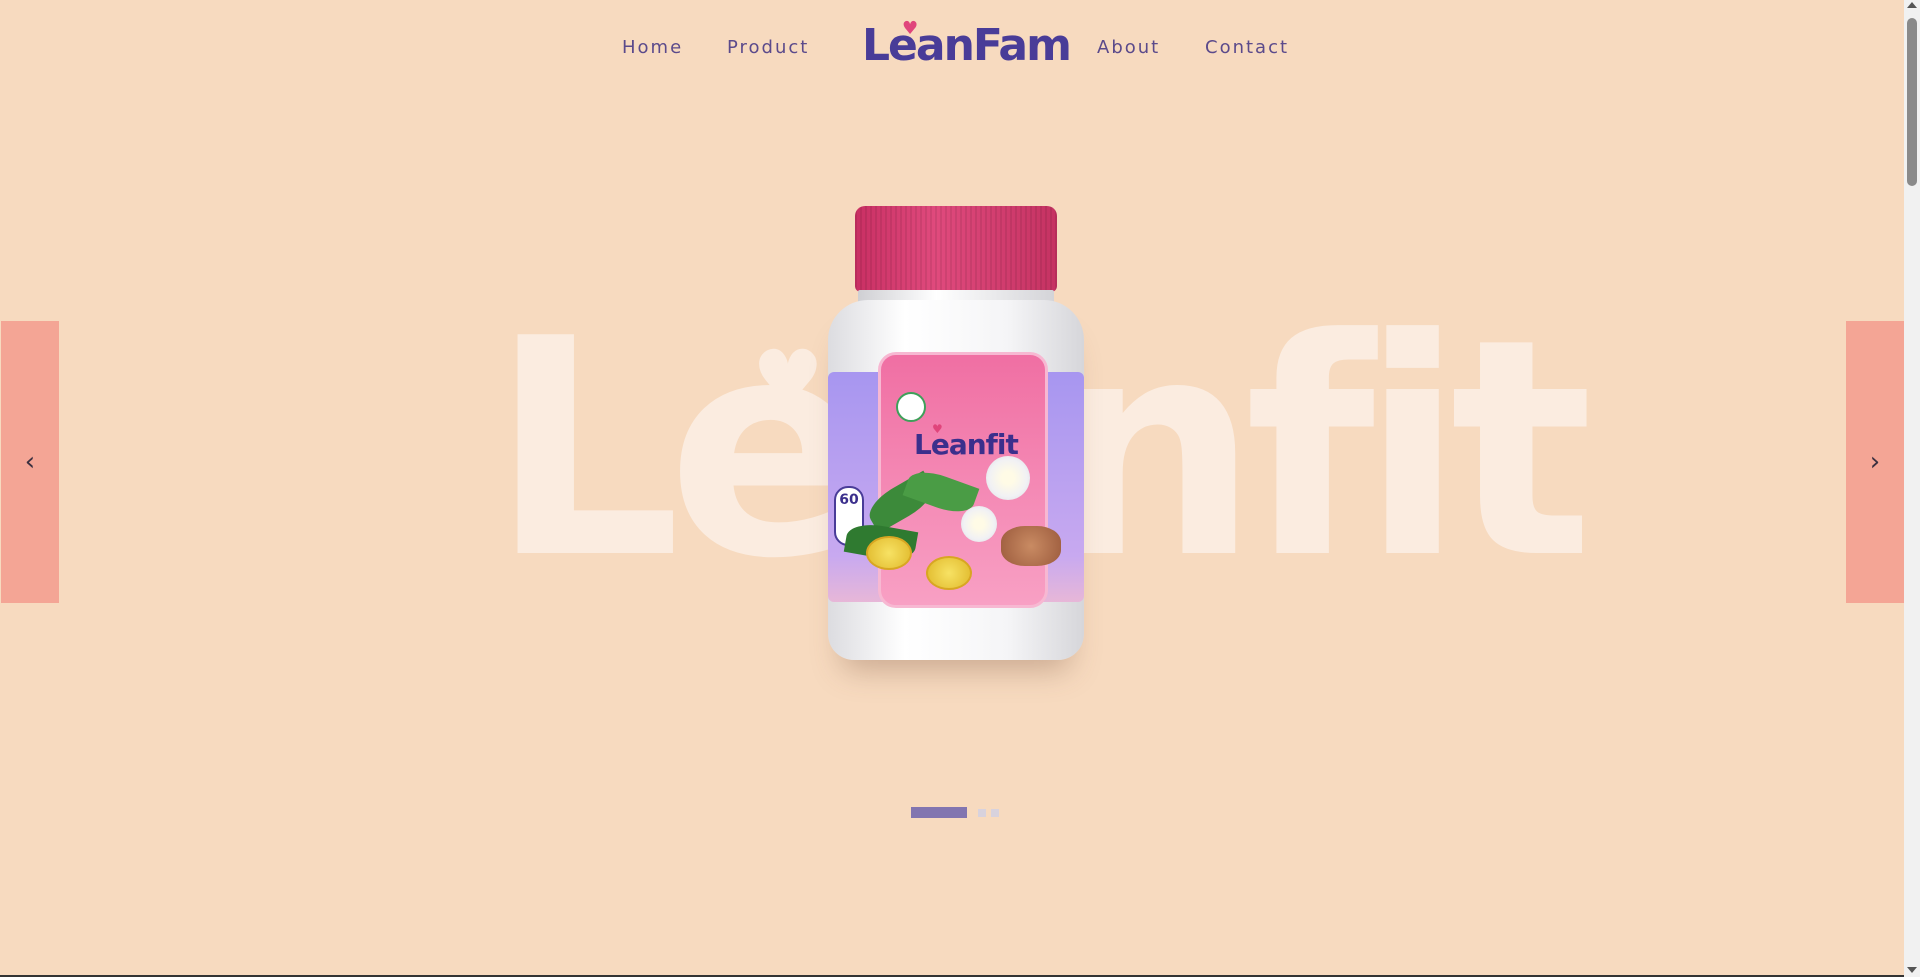 The width and height of the screenshot is (1920, 977). I want to click on chevron-left-icon: ‹, so click(30, 462).